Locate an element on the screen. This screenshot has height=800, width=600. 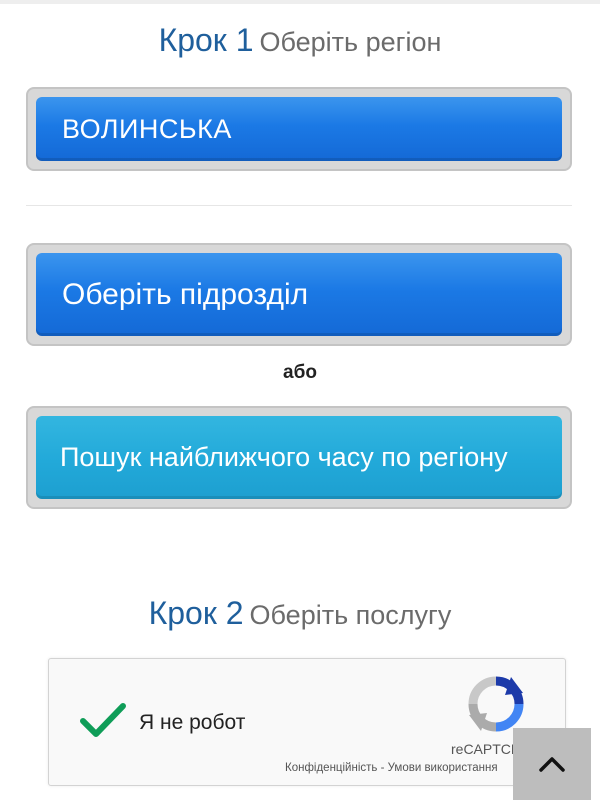
step-1-heading: Крок 1 Оберіть регіон is located at coordinates (300, 40).